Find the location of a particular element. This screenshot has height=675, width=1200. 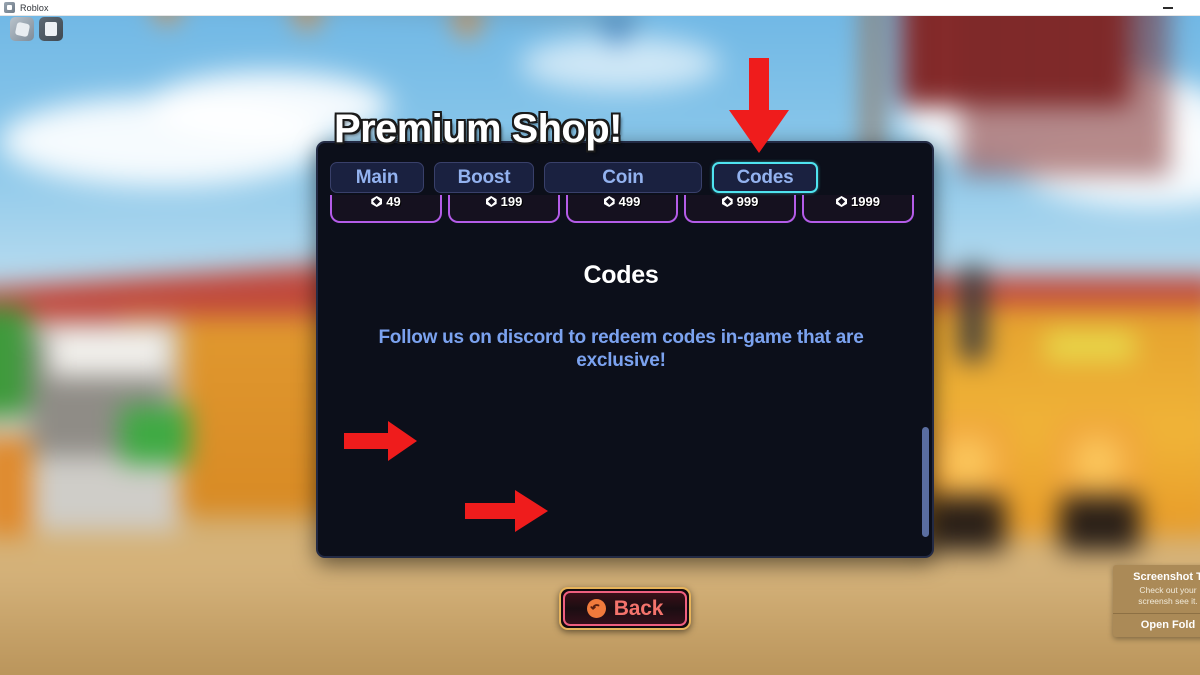

product-card: 1999 is located at coordinates (858, 209).